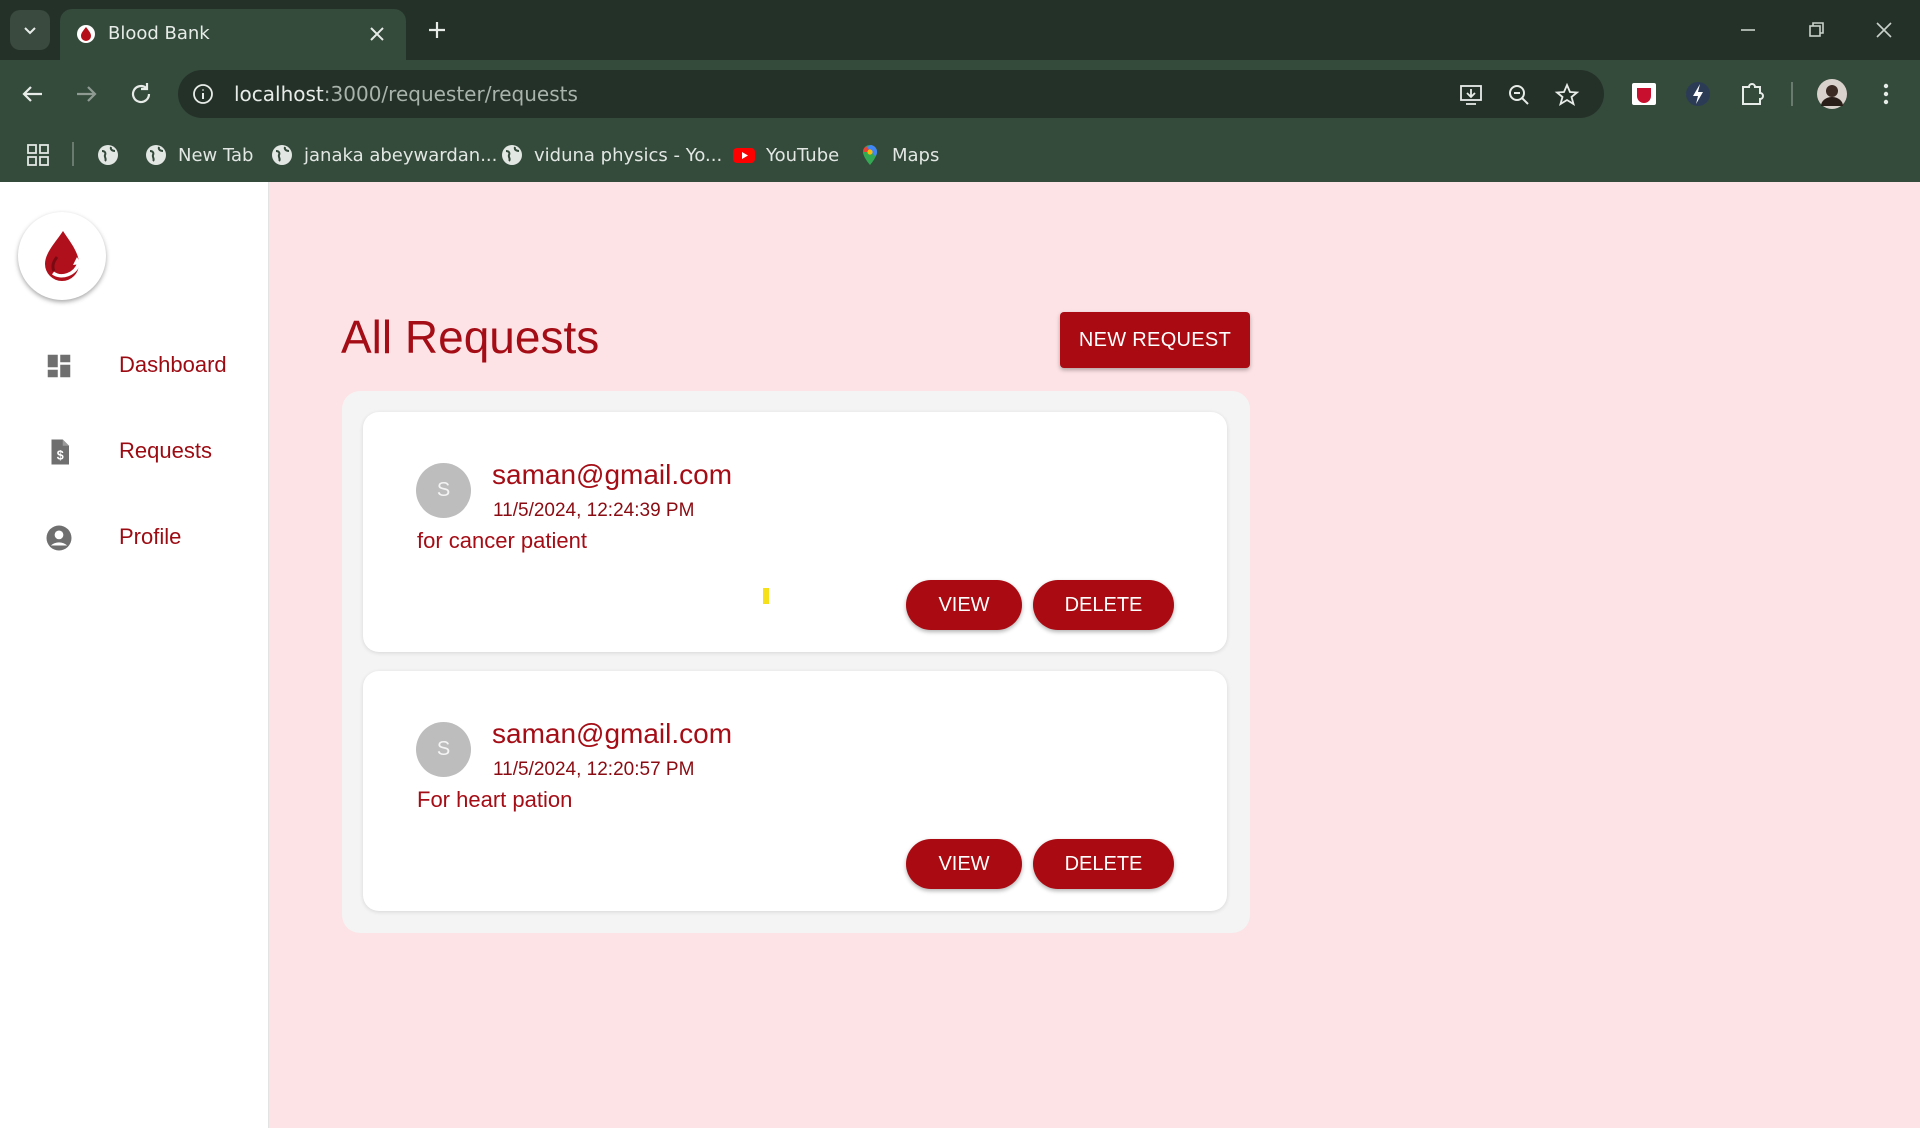 This screenshot has width=1920, height=1128. Describe the element at coordinates (502, 540) in the screenshot. I see `request-description: for cancer patient` at that location.